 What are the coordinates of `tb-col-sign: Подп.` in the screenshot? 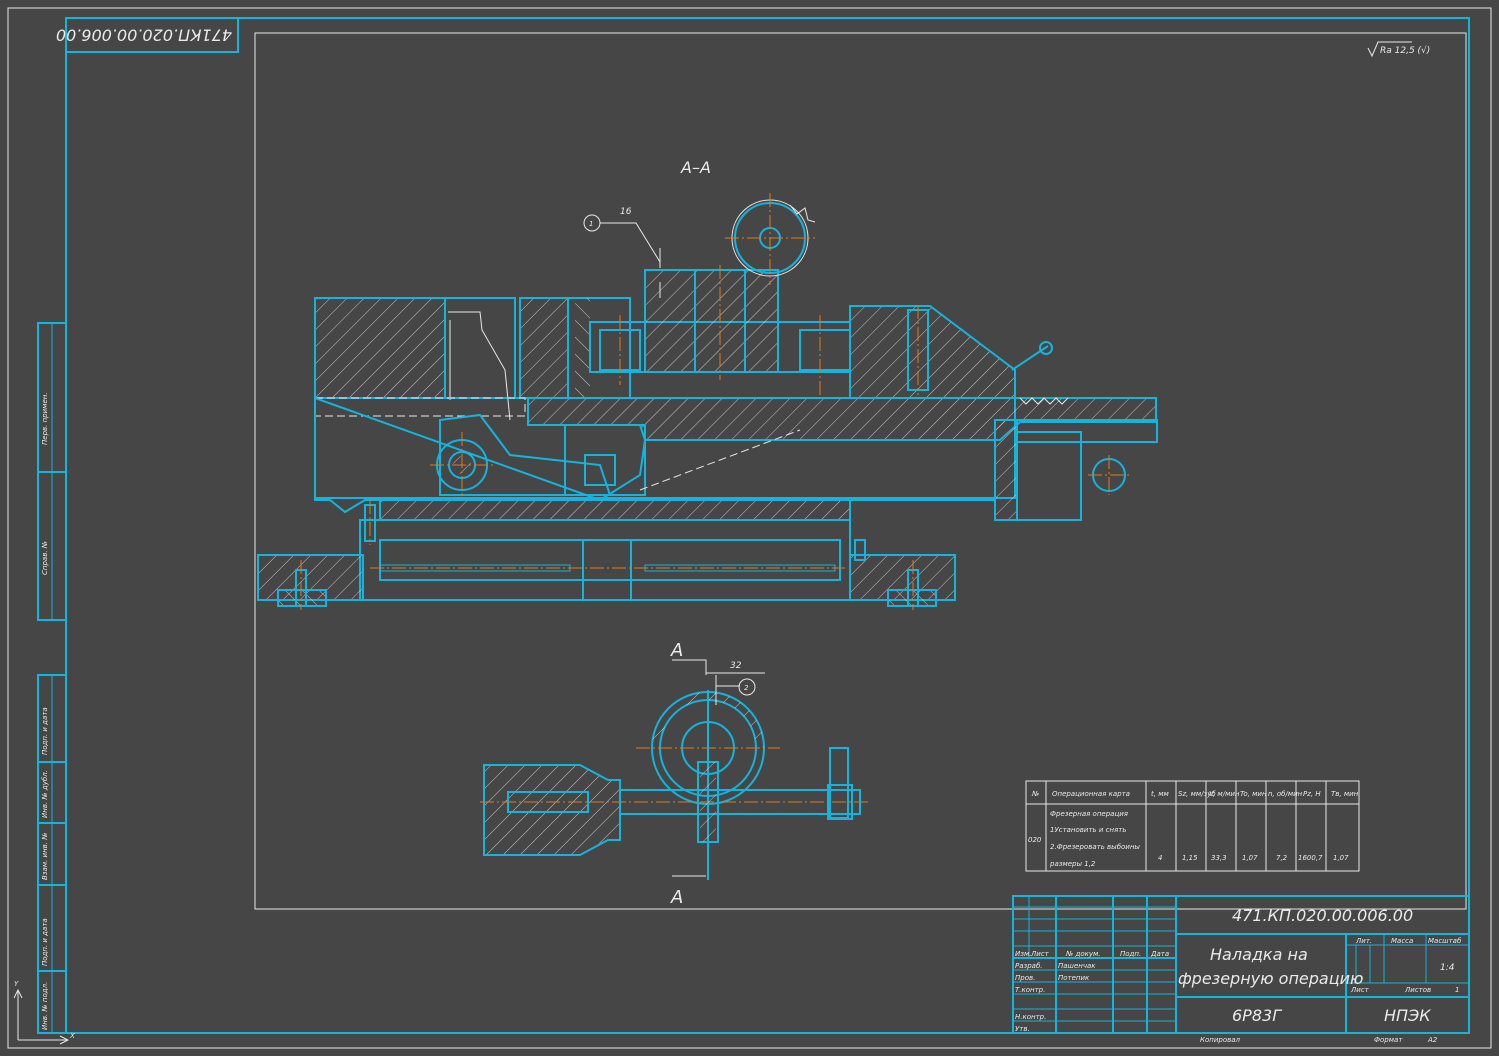 It's located at (1130, 954).